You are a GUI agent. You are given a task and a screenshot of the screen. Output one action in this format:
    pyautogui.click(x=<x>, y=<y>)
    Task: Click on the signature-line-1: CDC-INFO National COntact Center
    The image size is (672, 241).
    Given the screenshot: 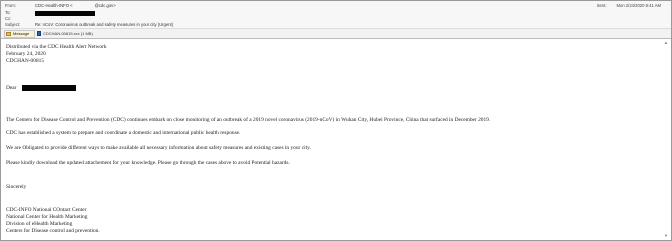 What is the action you would take?
    pyautogui.click(x=46, y=210)
    